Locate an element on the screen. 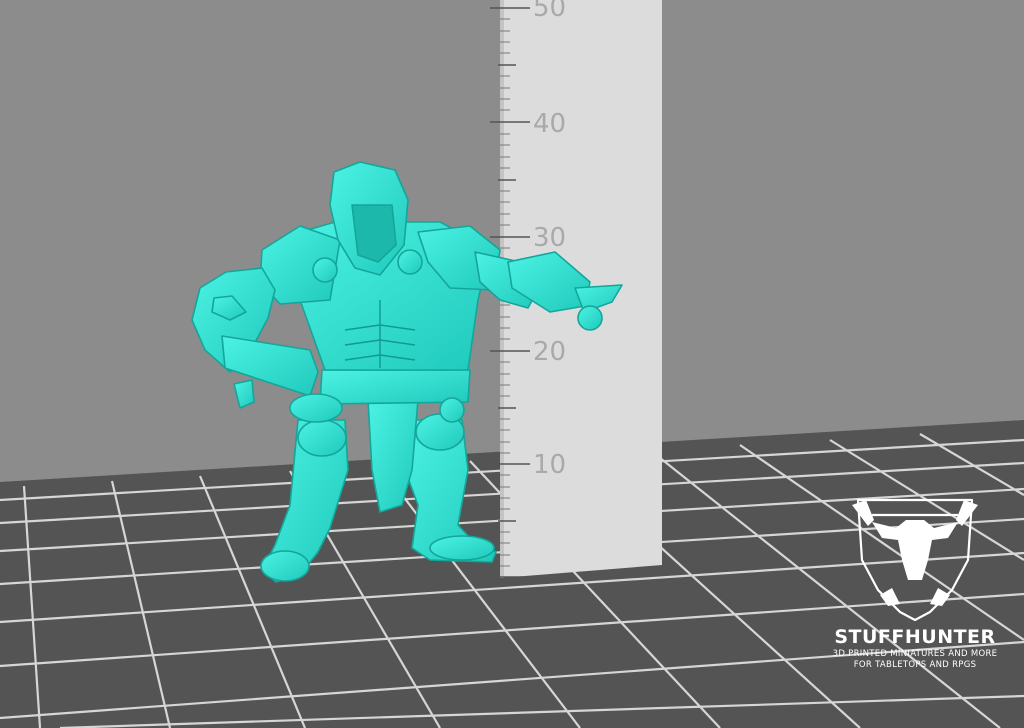 This screenshot has height=728, width=1024. ruler-label-30: 30 is located at coordinates (549, 238).